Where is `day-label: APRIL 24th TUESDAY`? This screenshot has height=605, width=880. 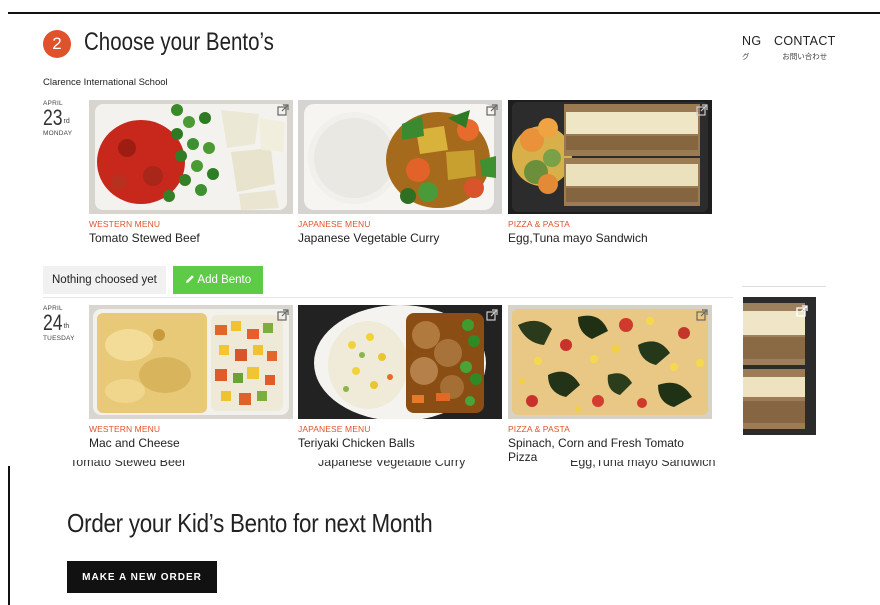 day-label: APRIL 24th TUESDAY is located at coordinates (68, 323).